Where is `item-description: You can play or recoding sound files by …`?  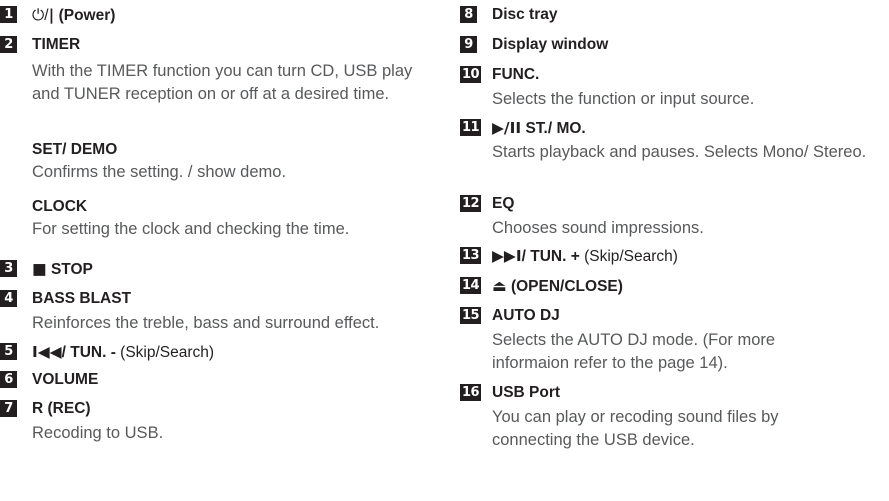
item-description: You can play or recoding sound files by … is located at coordinates (635, 428).